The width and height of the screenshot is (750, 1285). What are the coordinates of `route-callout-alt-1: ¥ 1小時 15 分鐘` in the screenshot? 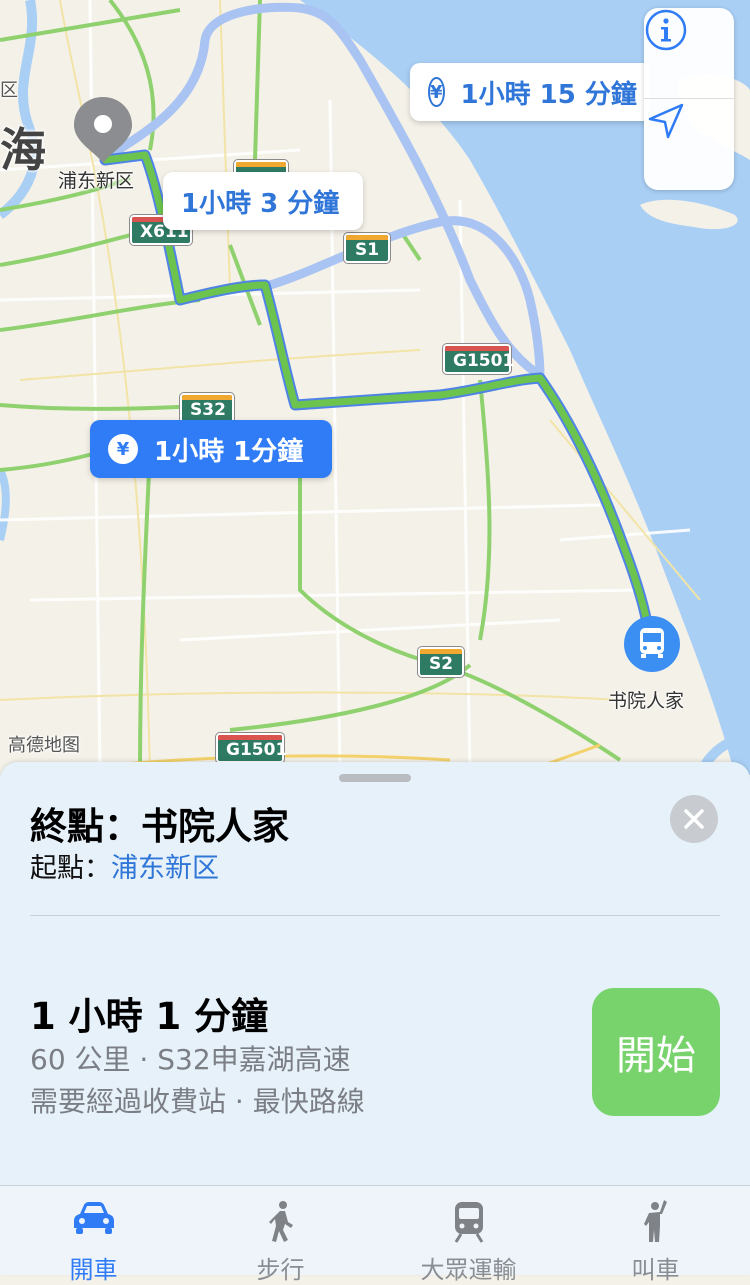 It's located at (530, 92).